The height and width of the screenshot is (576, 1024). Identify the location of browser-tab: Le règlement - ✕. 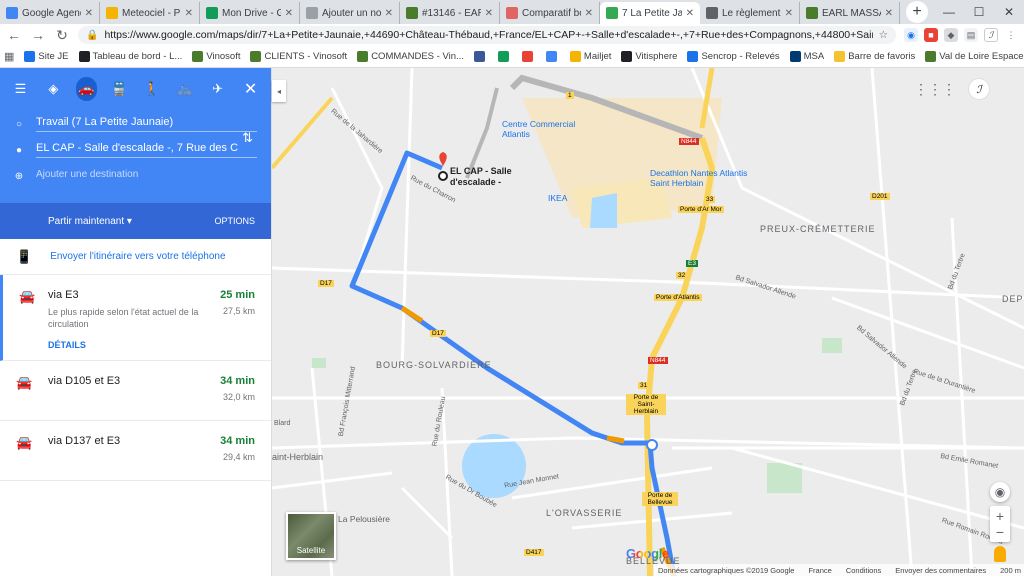
(750, 13).